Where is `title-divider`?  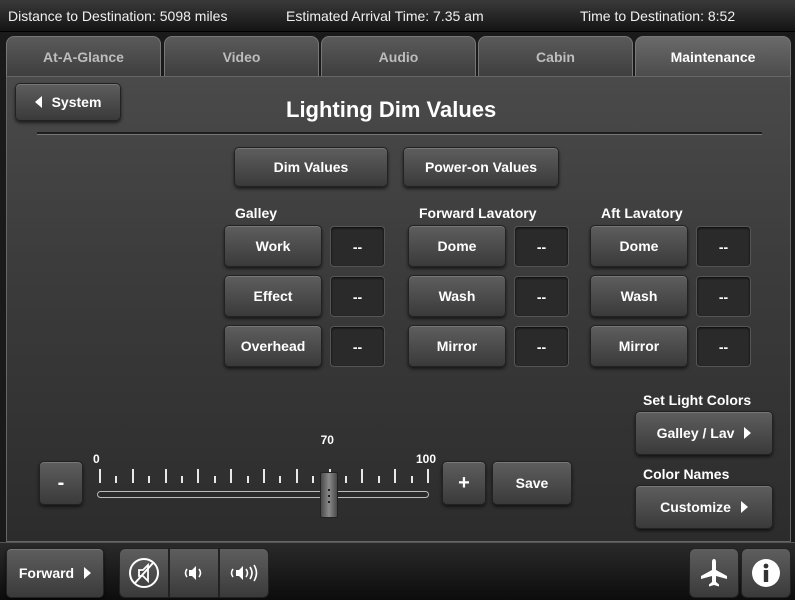
title-divider is located at coordinates (399, 133).